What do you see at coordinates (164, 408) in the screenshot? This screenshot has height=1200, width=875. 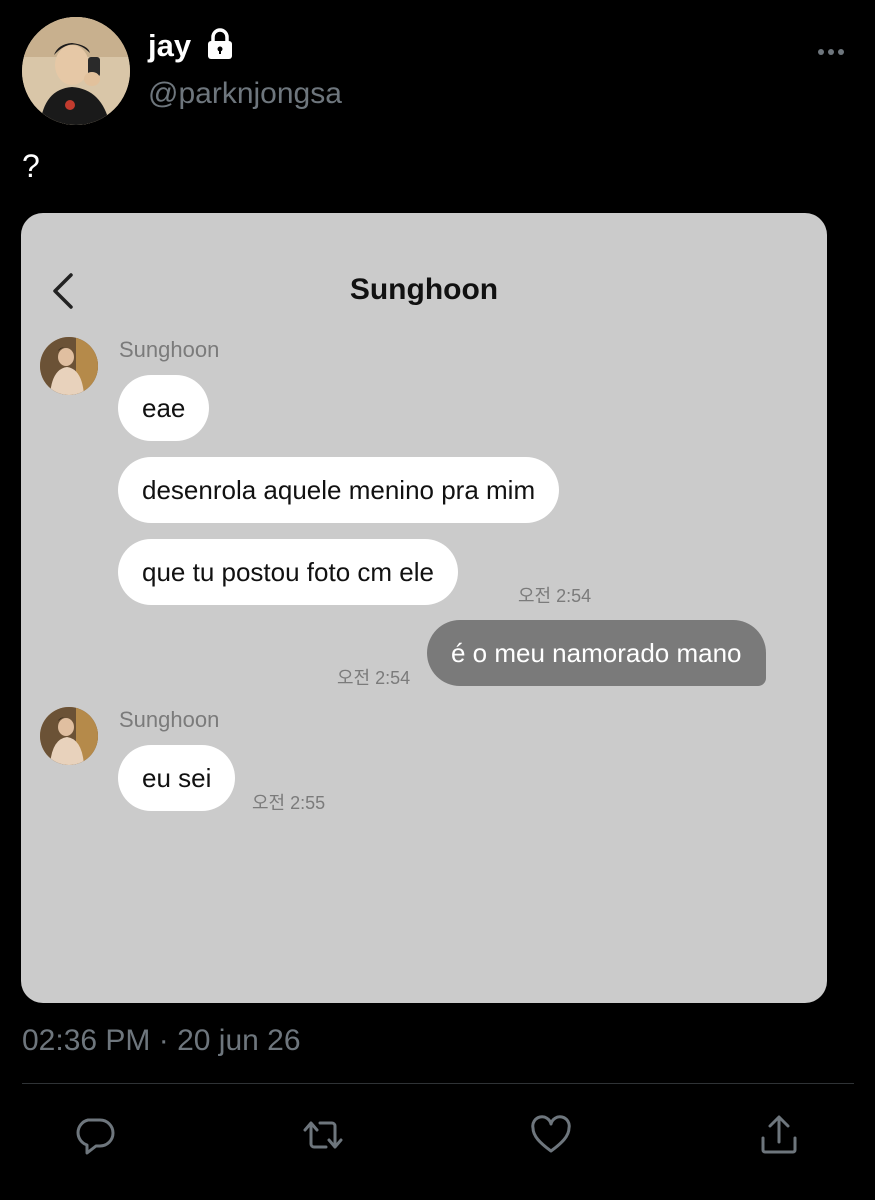 I see `message-bubble-received: eae` at bounding box center [164, 408].